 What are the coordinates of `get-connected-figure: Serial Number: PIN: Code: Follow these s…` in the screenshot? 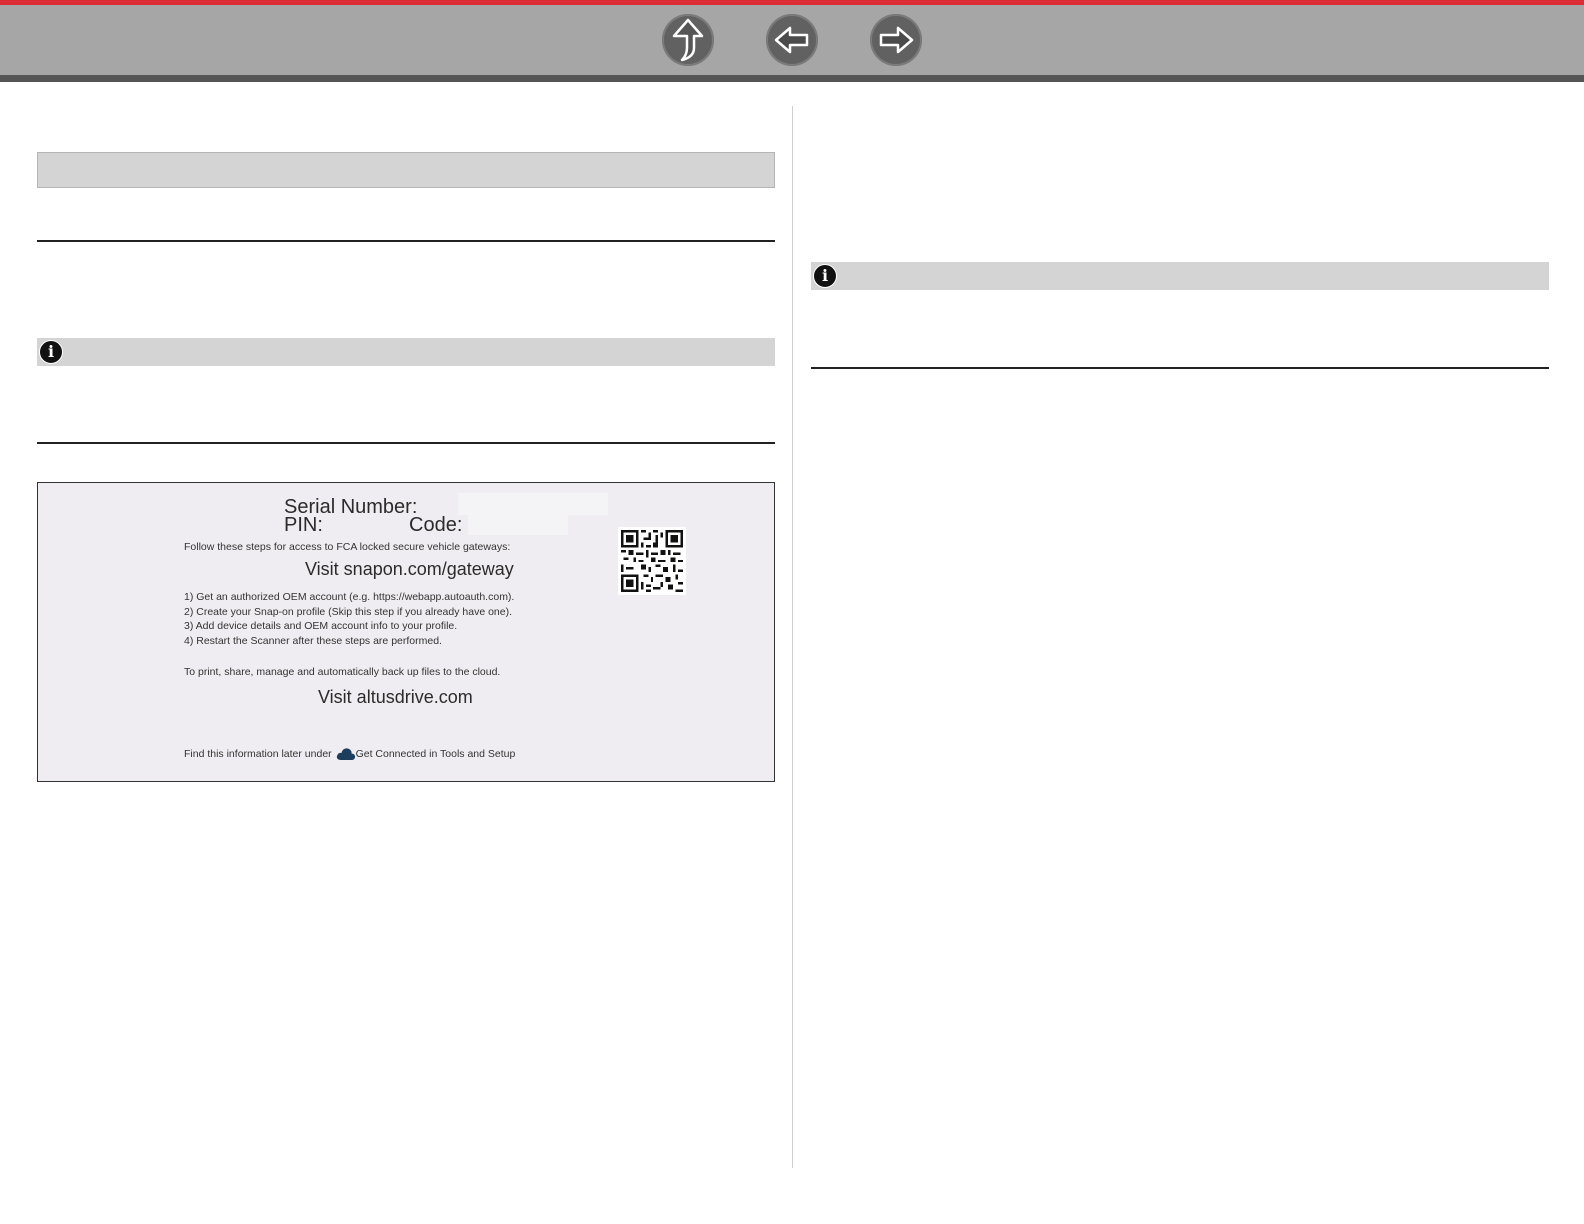 It's located at (406, 632).